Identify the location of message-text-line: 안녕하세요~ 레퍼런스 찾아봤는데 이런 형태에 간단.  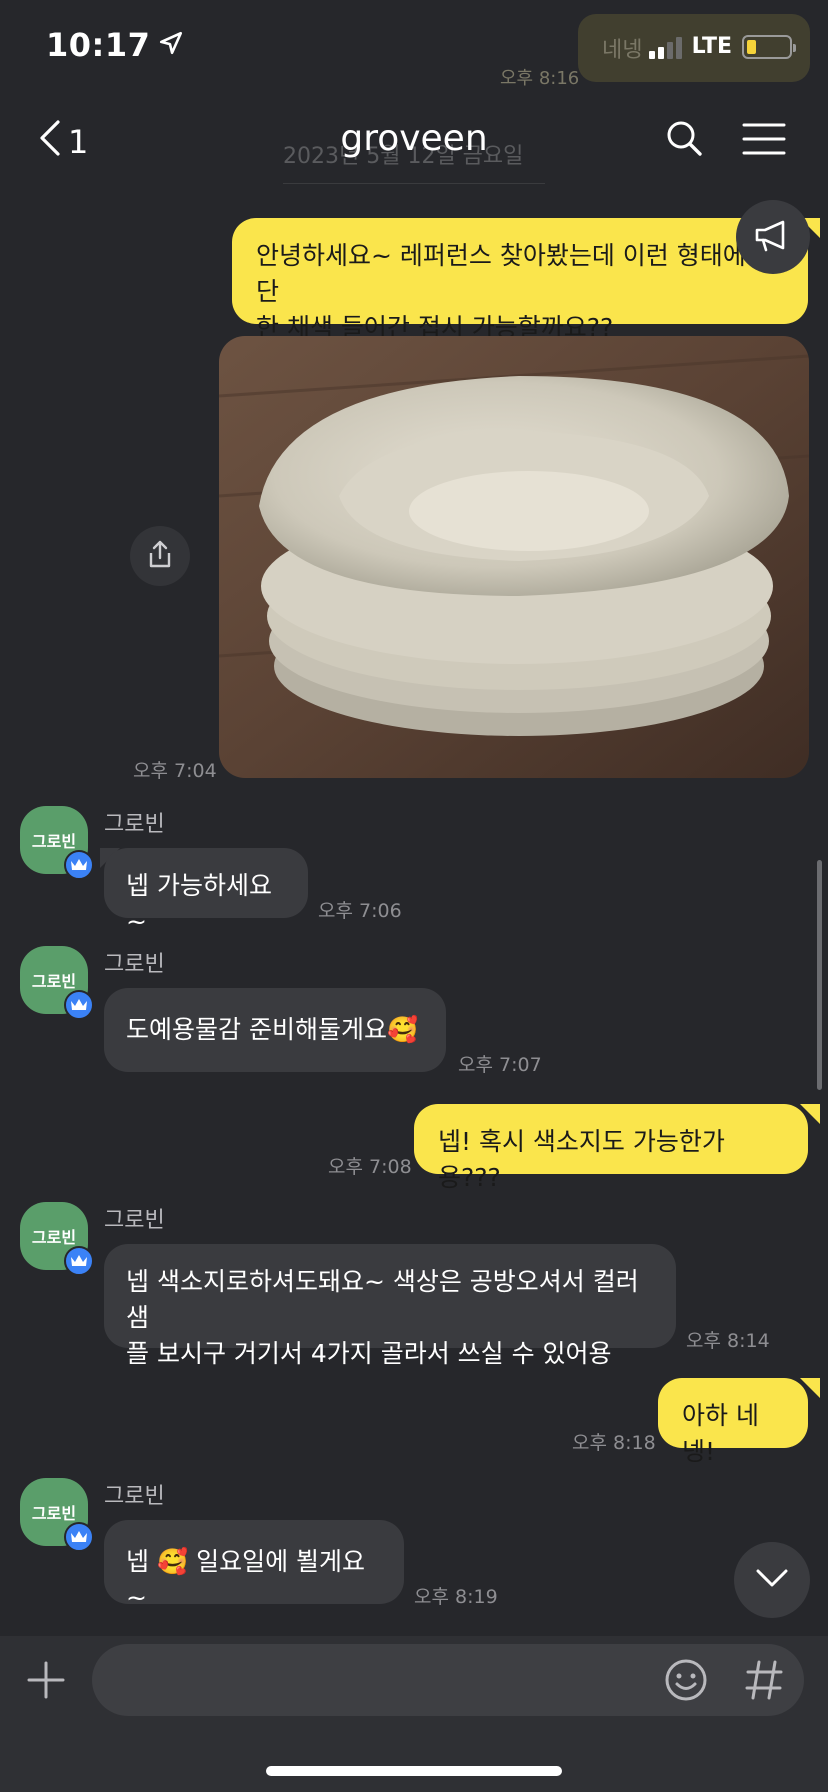
(516, 273).